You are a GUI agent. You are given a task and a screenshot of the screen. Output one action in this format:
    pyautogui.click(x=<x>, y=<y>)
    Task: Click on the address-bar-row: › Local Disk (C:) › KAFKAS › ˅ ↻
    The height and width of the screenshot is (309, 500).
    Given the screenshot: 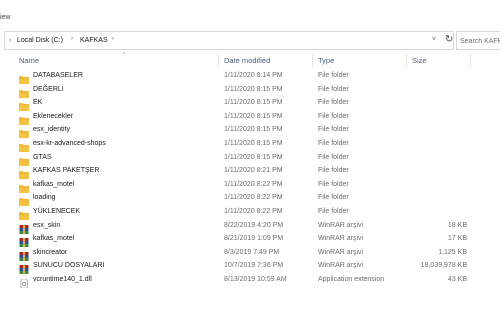 What is the action you would take?
    pyautogui.click(x=250, y=41)
    